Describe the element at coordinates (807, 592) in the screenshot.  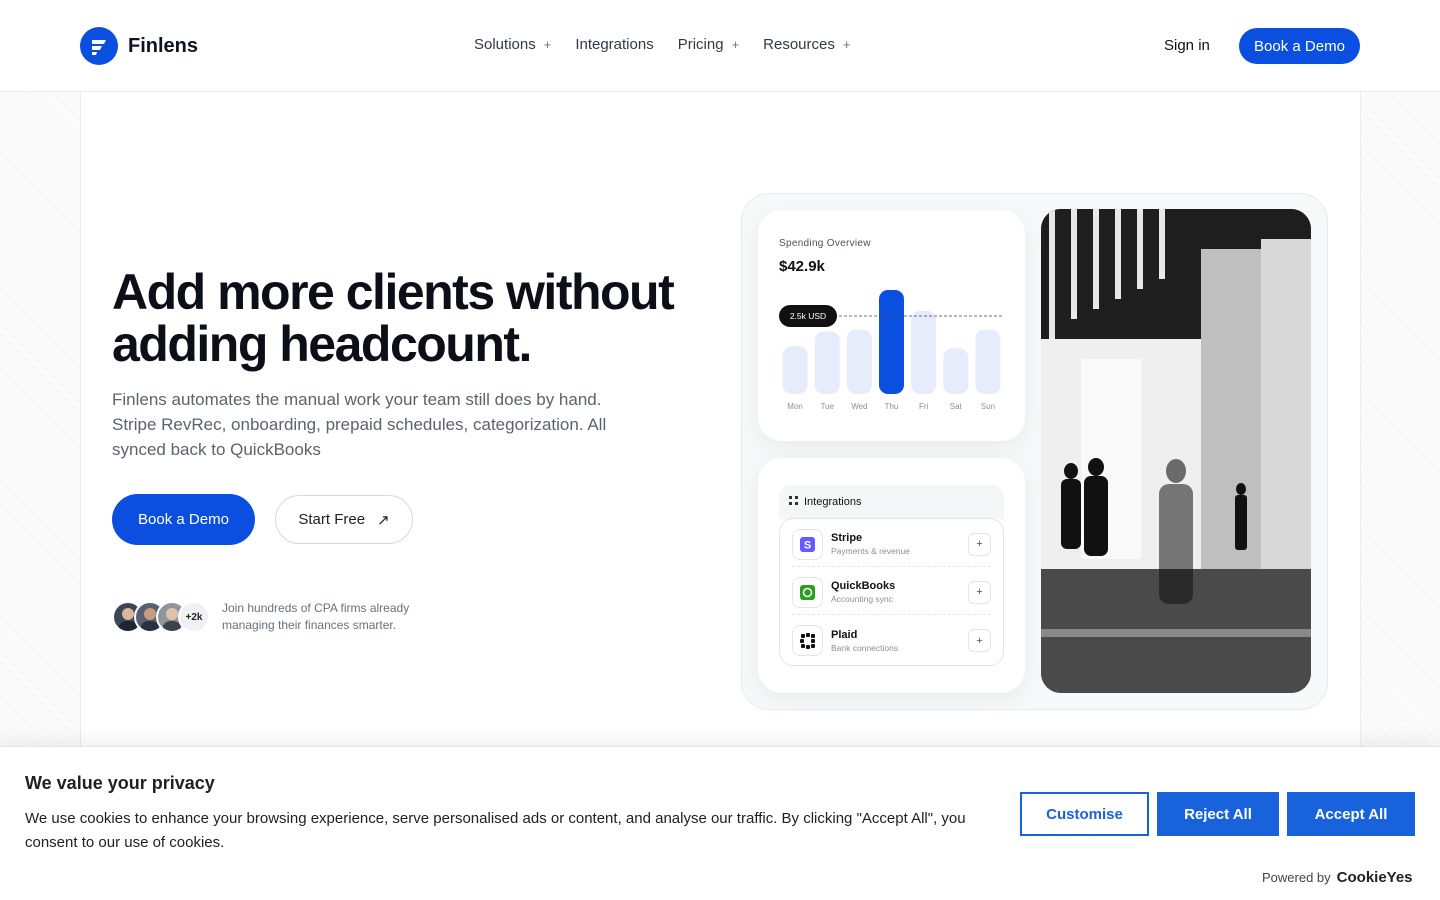
I see `quickbooks-icon` at that location.